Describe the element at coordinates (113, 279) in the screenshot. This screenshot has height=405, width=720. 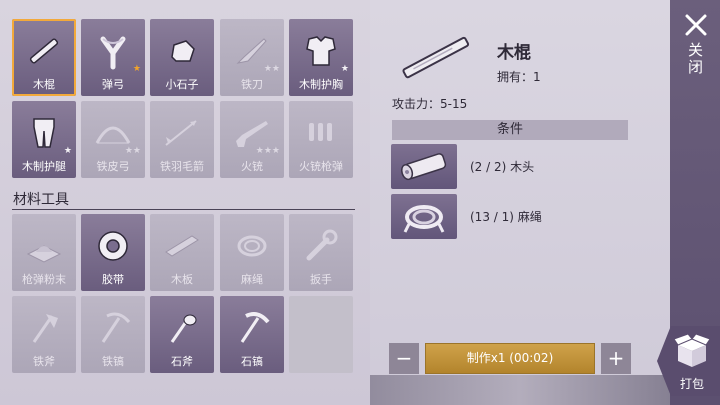
I see `slot-label: 胶带` at that location.